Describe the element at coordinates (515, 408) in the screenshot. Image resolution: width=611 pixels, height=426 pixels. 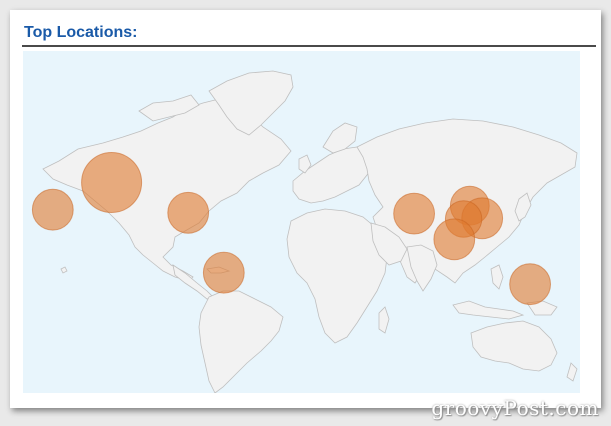
I see `watermark: groovyPost.com` at that location.